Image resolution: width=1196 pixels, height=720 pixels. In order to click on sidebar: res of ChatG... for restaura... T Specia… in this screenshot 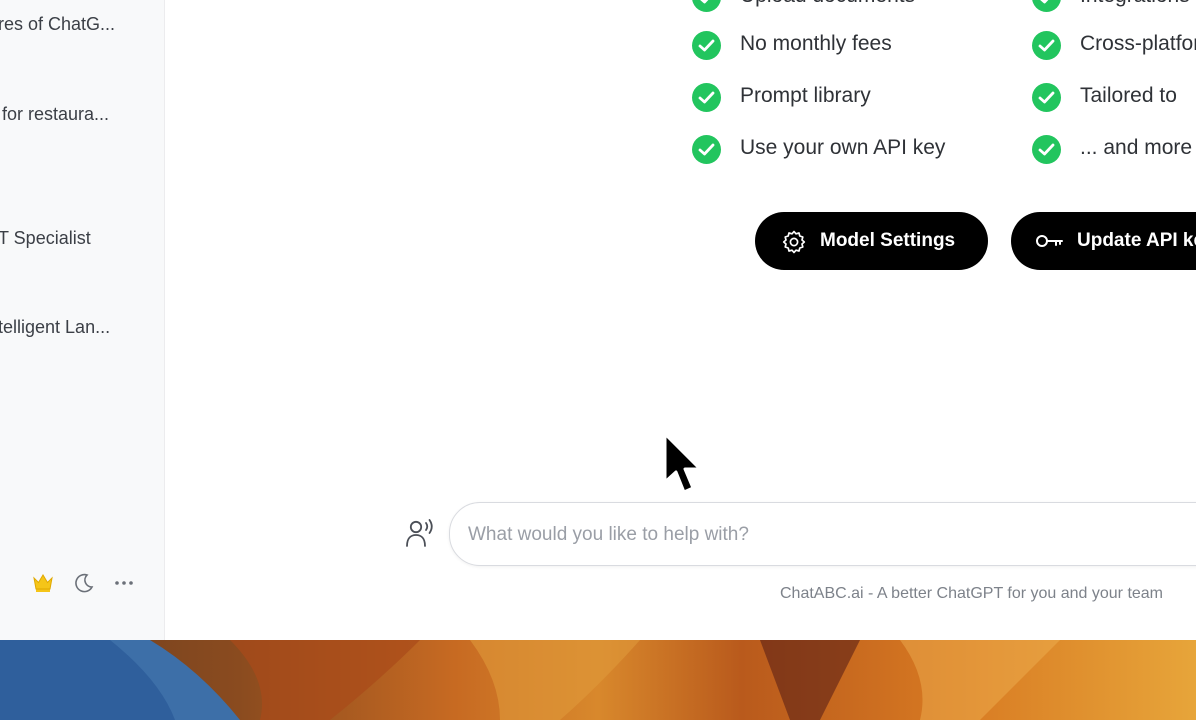, I will do `click(82, 320)`.